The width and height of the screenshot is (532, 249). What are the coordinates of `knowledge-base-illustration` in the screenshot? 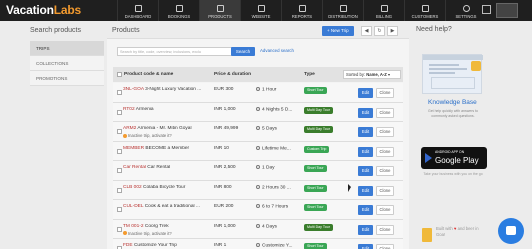 It's located at (452, 74).